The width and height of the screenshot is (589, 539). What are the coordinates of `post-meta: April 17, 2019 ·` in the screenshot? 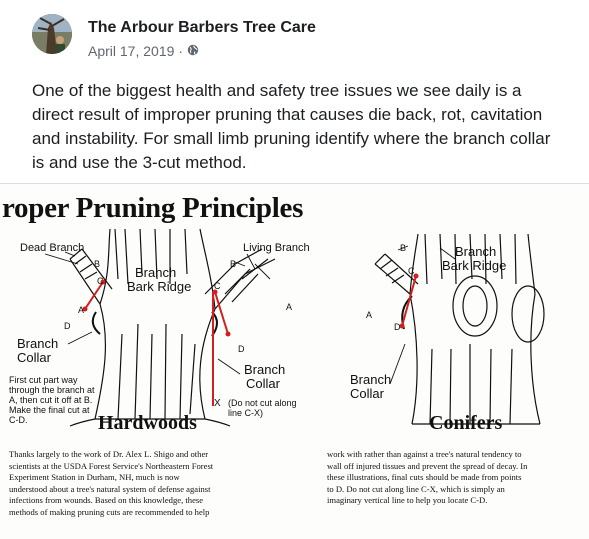 It's located at (143, 51).